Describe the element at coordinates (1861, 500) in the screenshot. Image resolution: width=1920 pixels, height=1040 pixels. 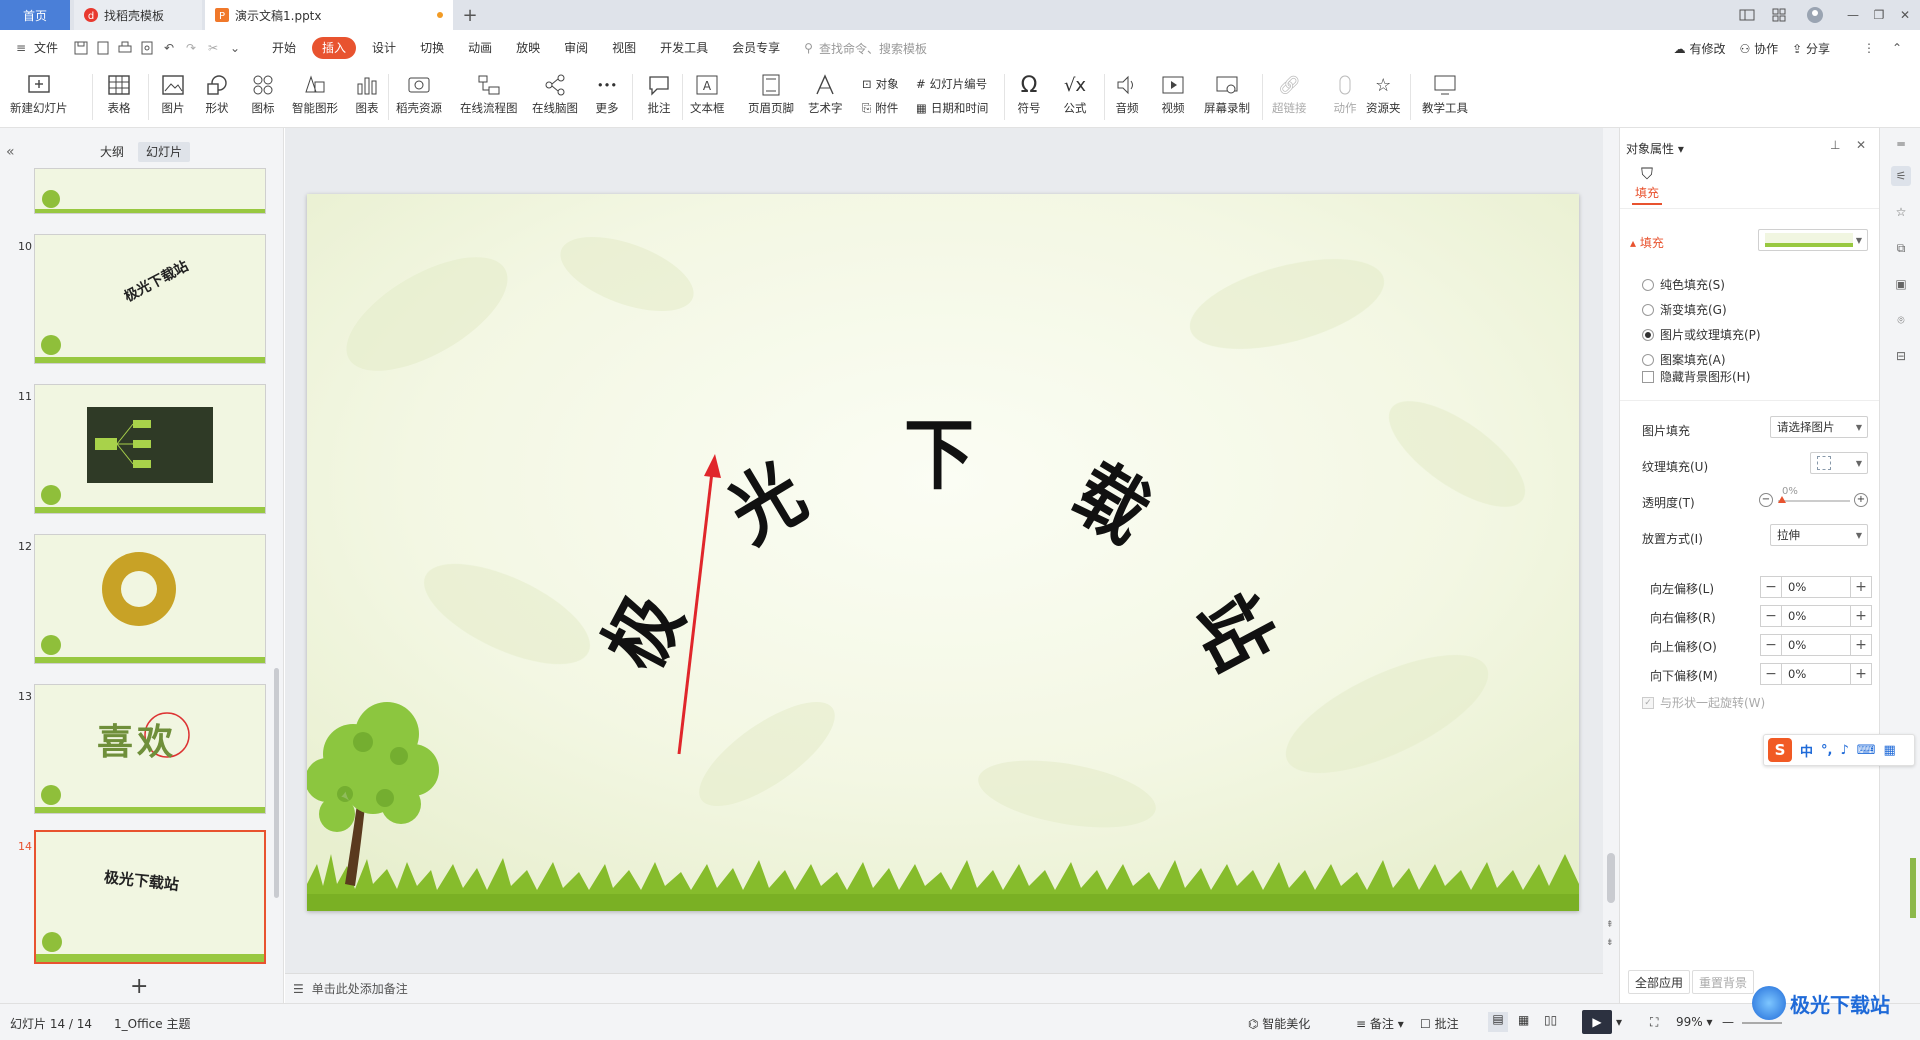
I see `transparency-plus-icon: +` at that location.